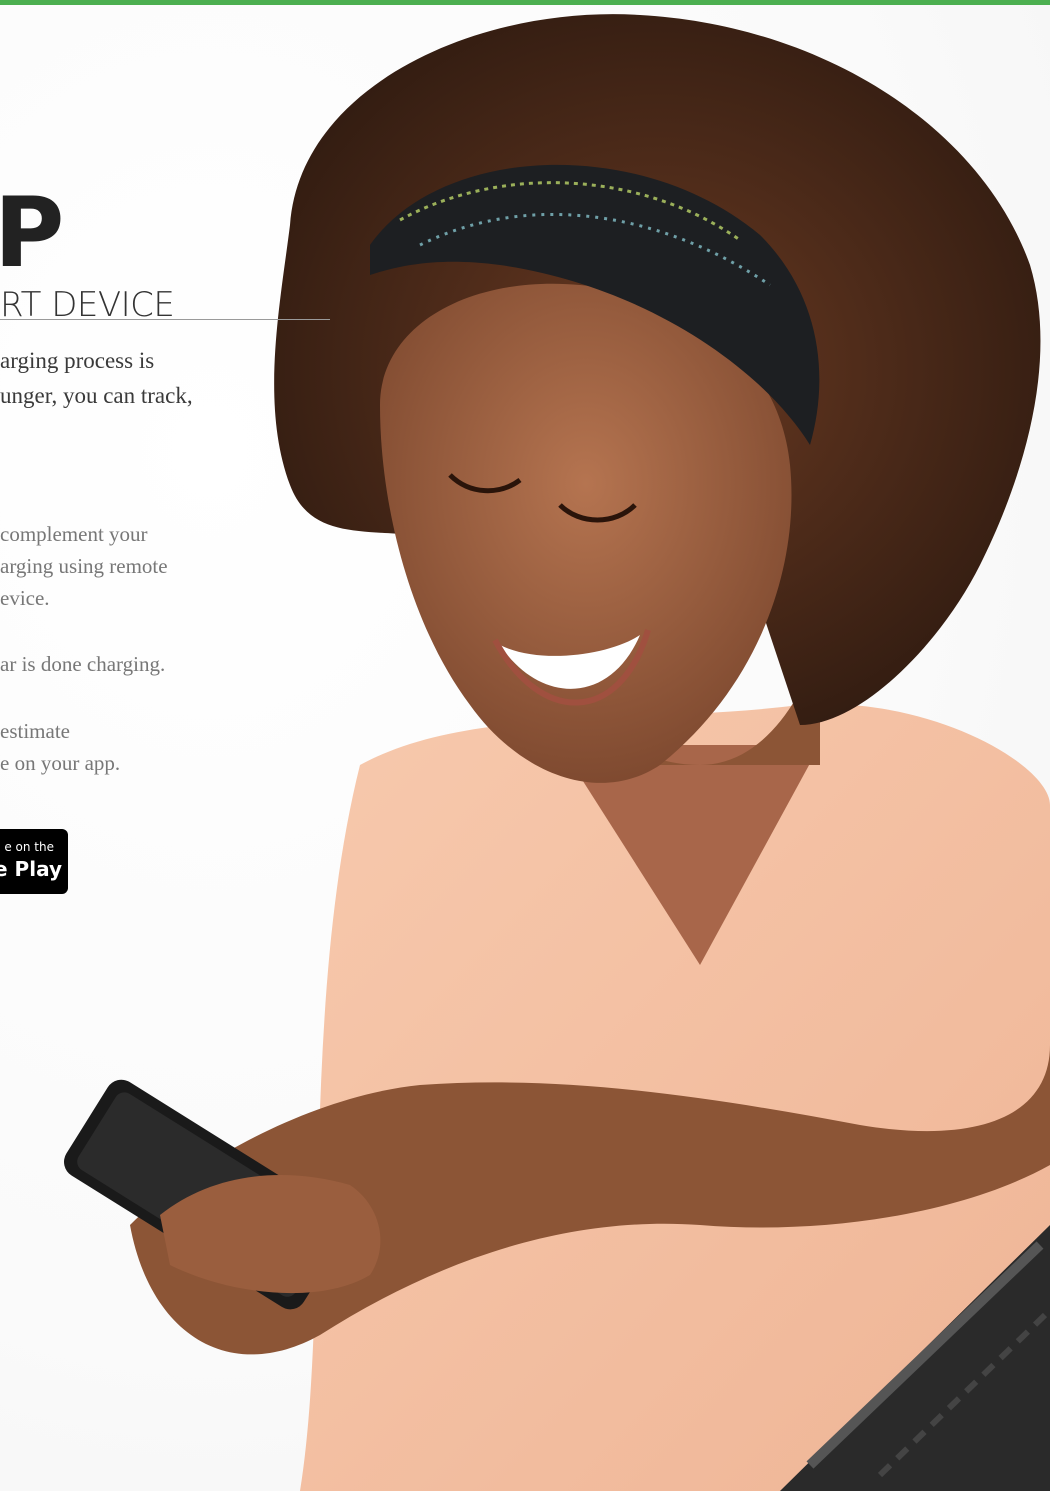  What do you see at coordinates (120, 378) in the screenshot?
I see `intro-paragraph: arging process is unger, you can track,` at bounding box center [120, 378].